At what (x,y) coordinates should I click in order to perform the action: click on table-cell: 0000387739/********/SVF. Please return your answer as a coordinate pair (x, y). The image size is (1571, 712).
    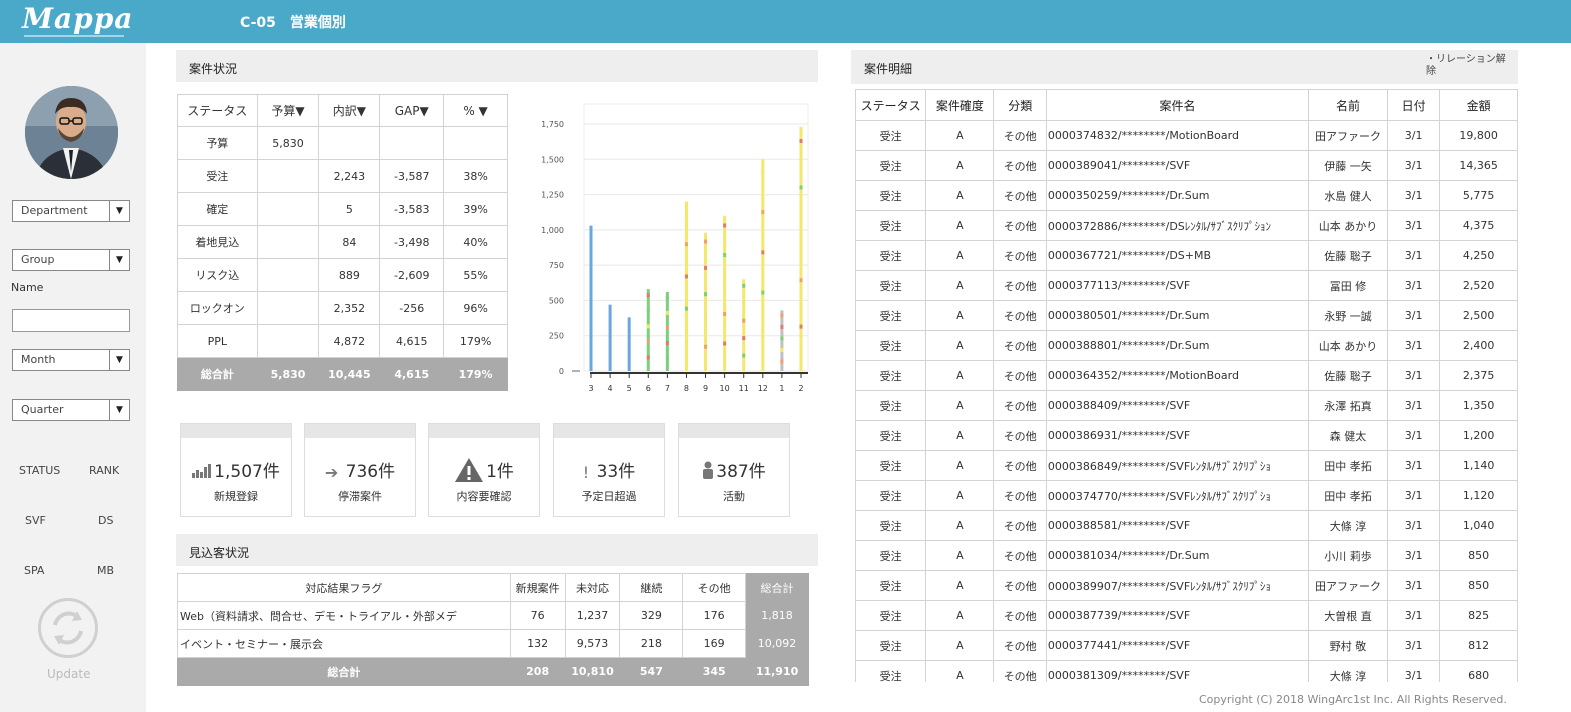
    Looking at the image, I should click on (1177, 615).